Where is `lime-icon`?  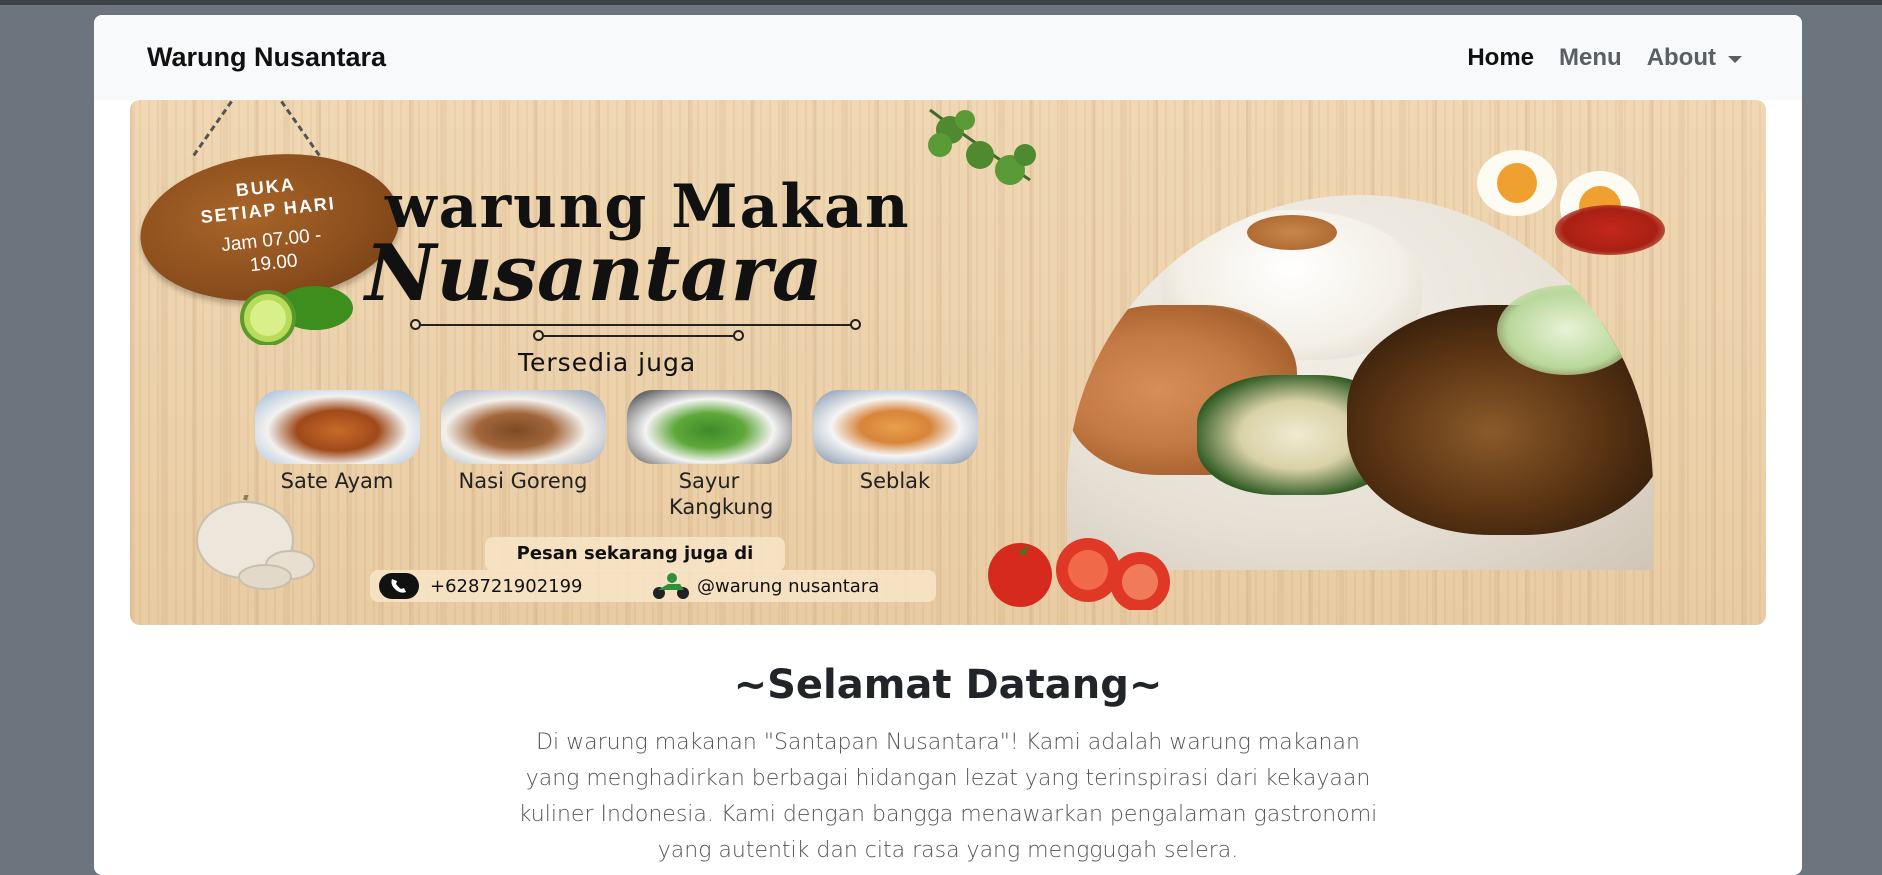 lime-icon is located at coordinates (296, 315).